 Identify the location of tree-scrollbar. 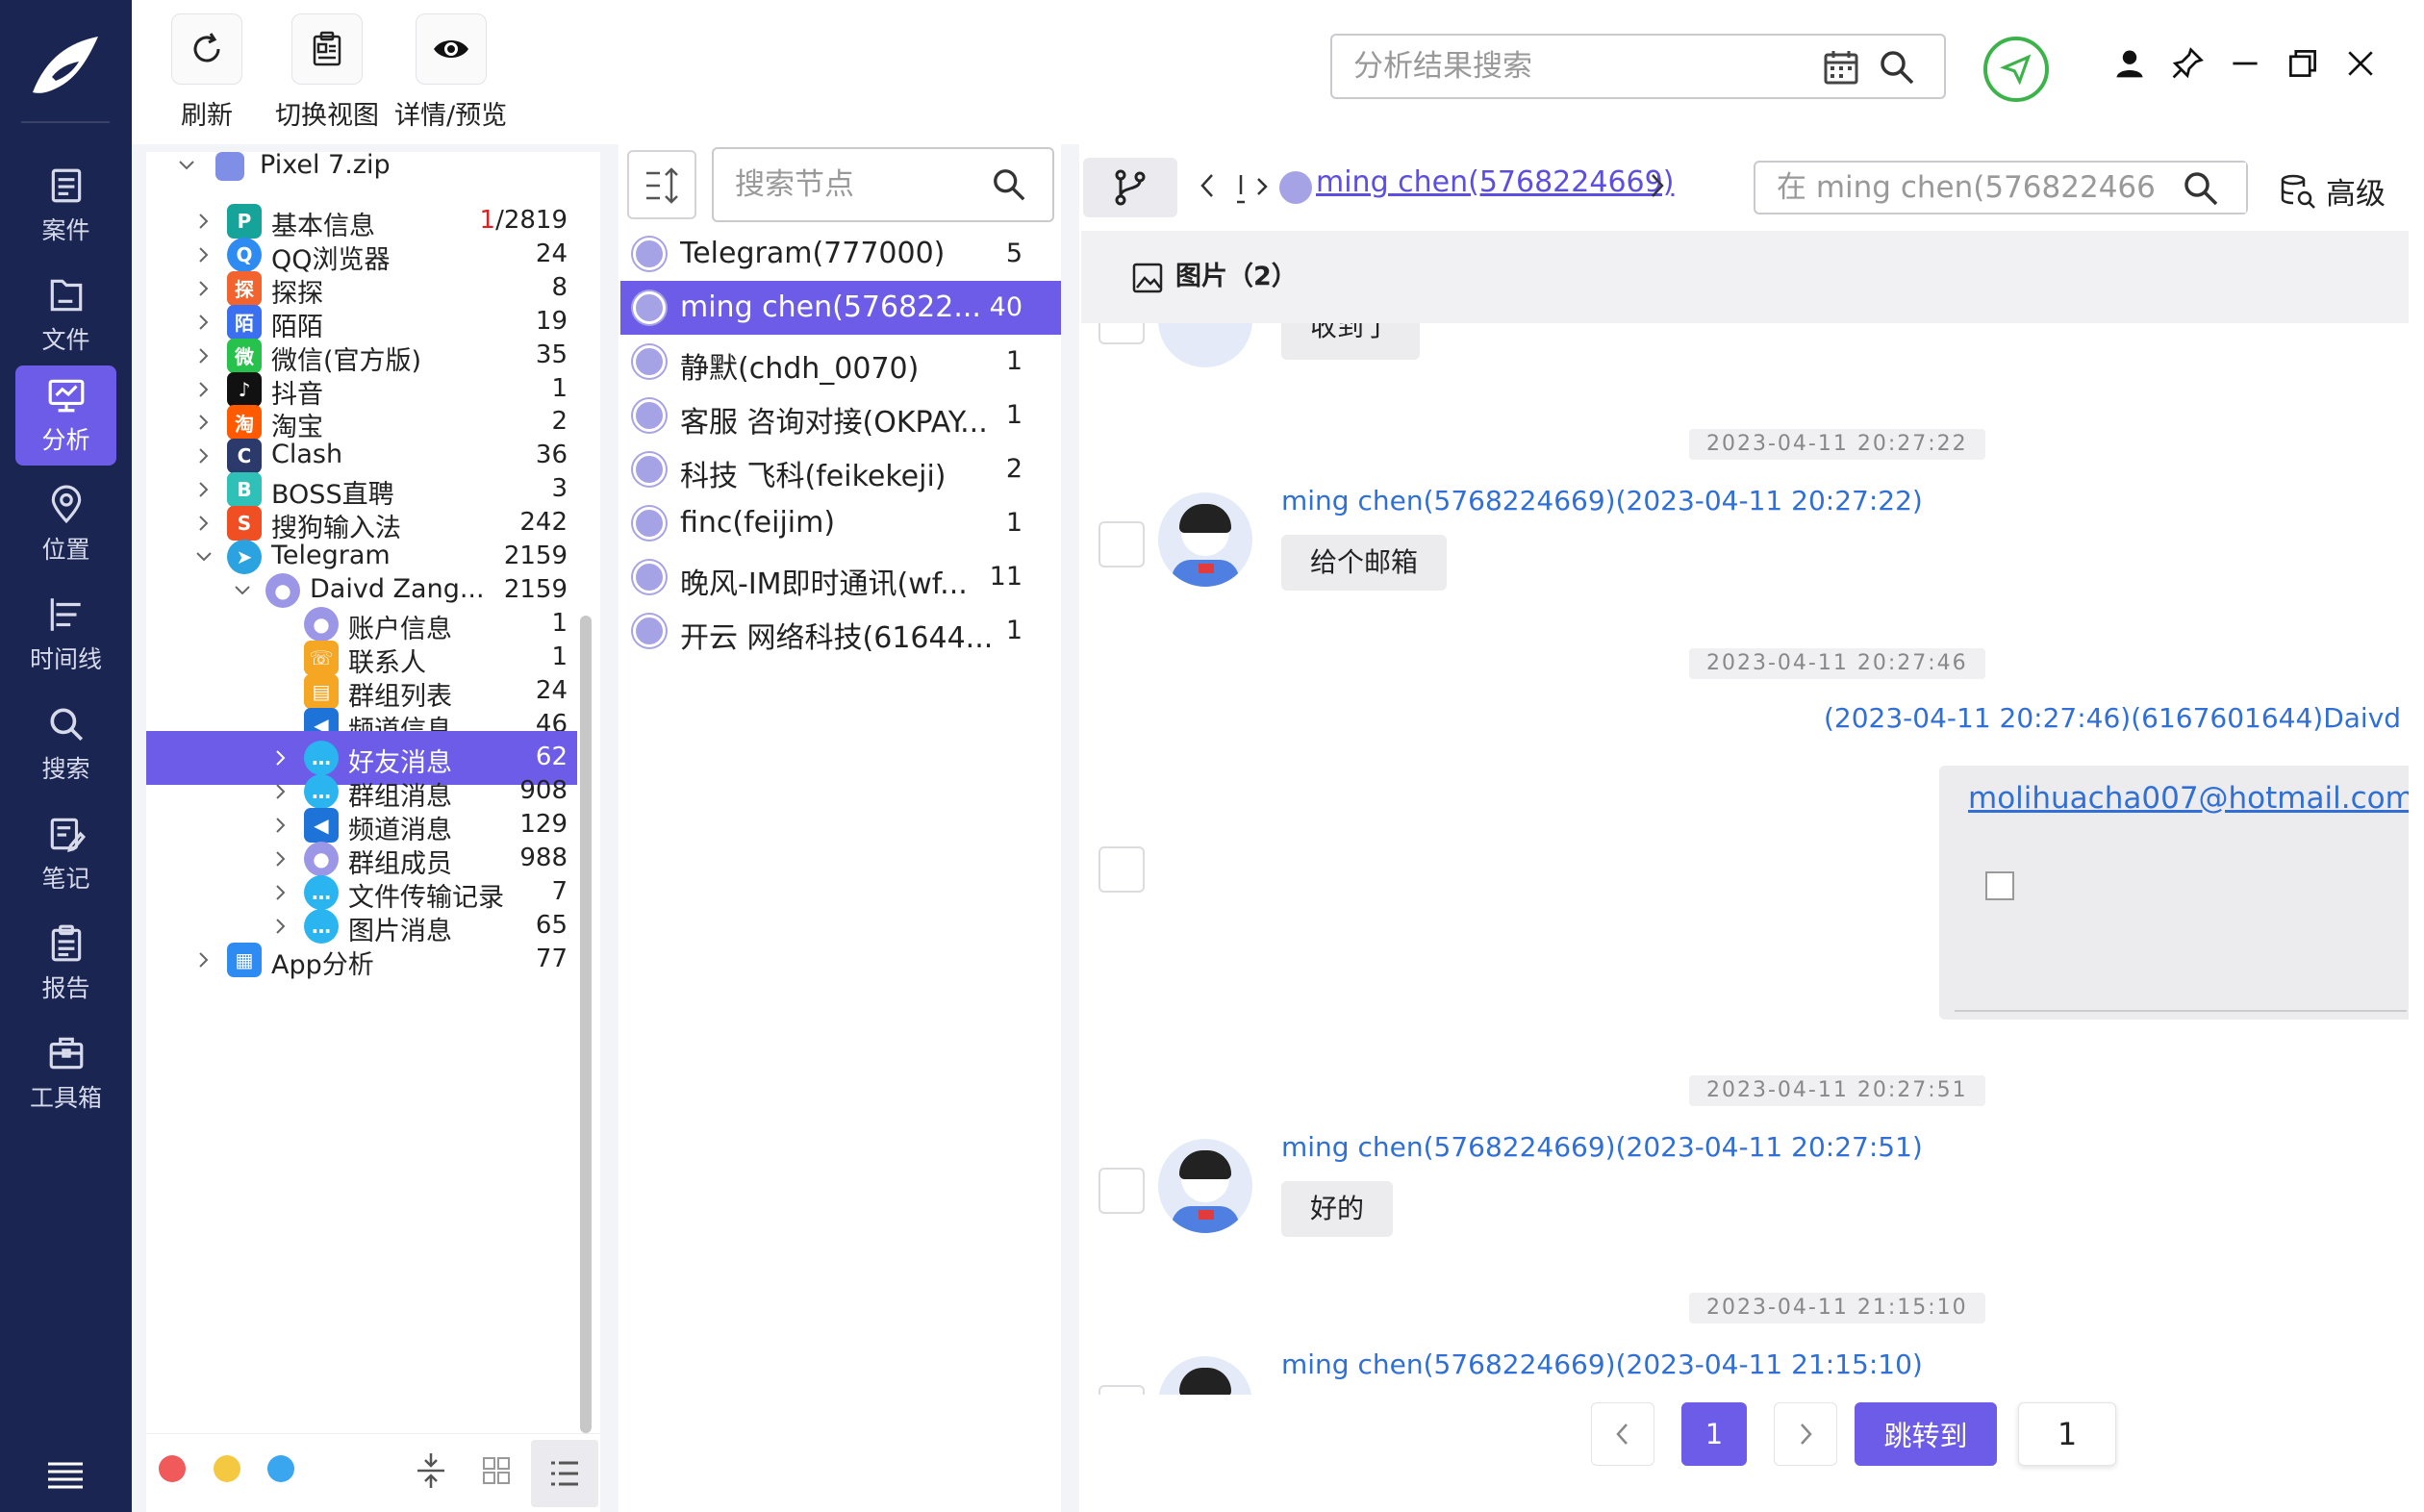
(586, 1024).